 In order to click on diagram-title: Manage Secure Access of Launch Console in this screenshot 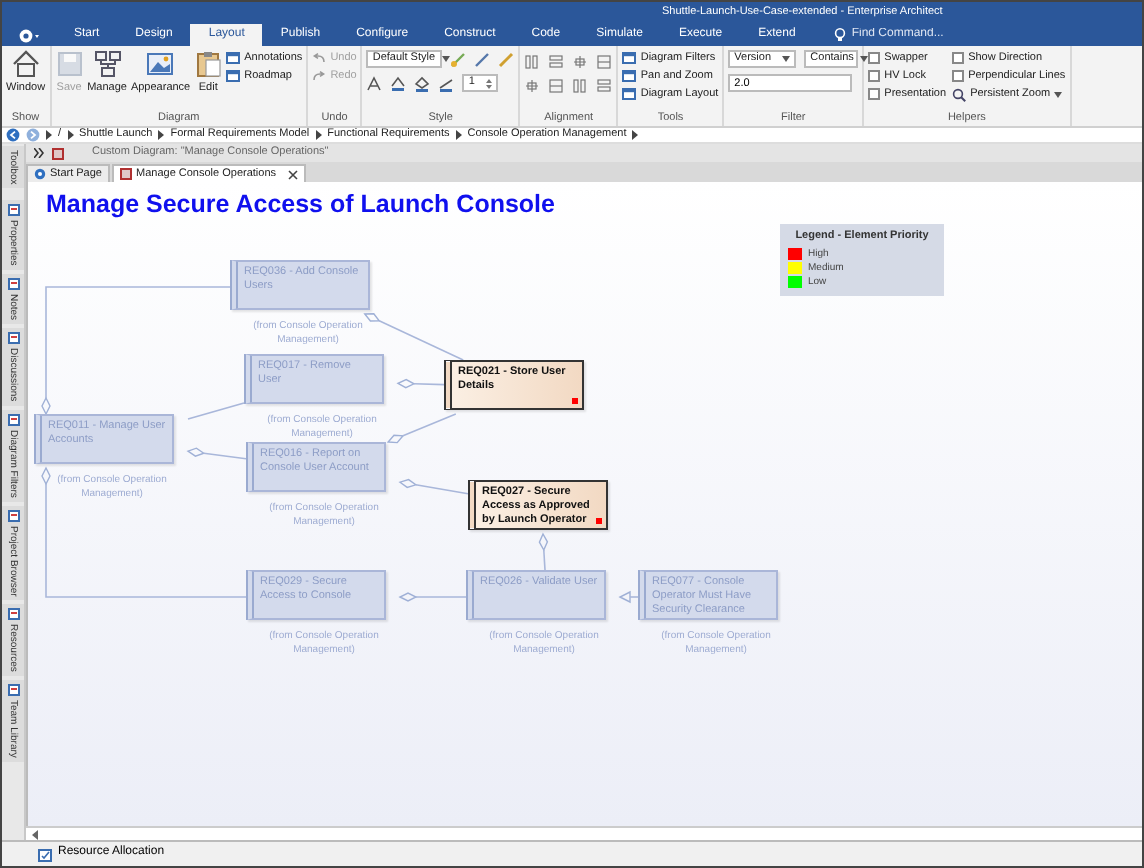, I will do `click(300, 205)`.